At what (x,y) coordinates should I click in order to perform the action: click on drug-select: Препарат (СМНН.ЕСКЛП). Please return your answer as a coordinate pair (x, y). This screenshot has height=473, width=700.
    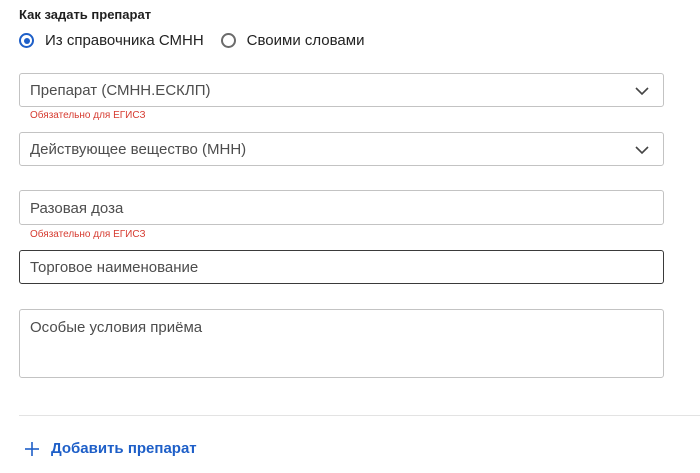
    Looking at the image, I should click on (341, 90).